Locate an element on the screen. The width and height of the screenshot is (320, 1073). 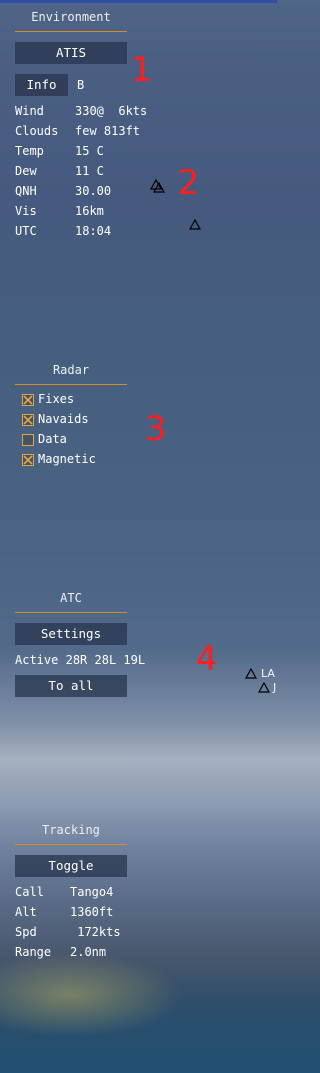
wind-value: 330@ 6kts is located at coordinates (111, 111).